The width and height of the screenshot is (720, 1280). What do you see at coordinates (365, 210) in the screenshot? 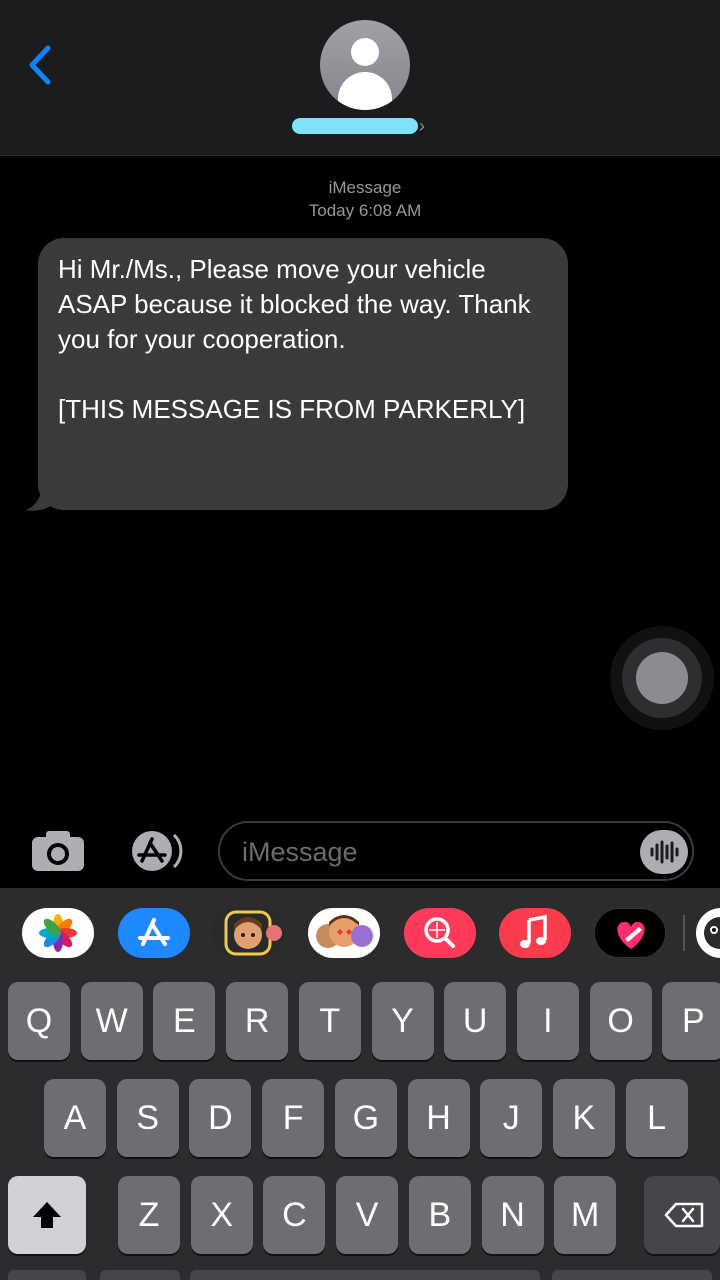
I see `timestamp-label: Today 6:08 AM` at bounding box center [365, 210].